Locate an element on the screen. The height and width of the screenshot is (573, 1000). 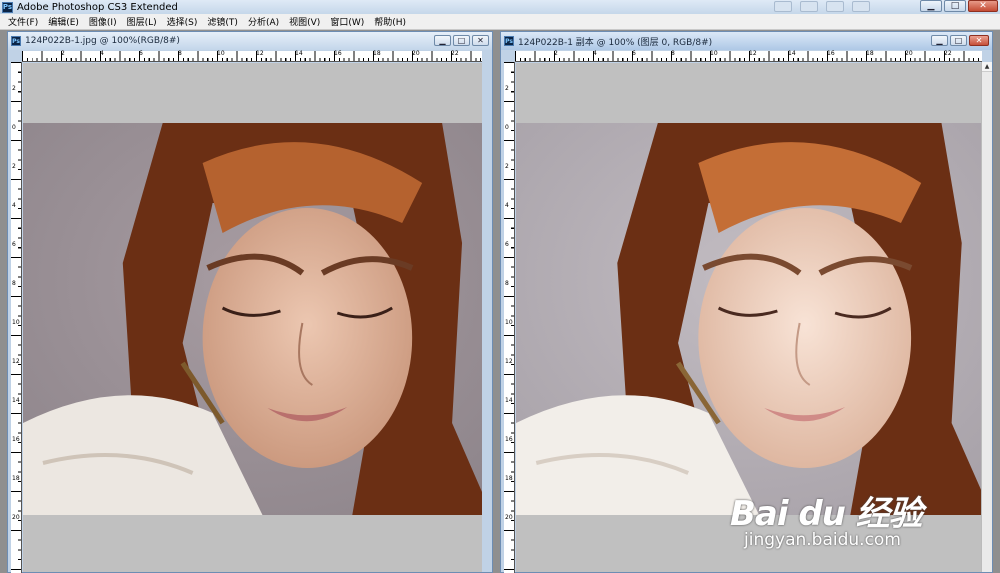
photoshop-logo-icon: Ps is located at coordinates (7, 7).